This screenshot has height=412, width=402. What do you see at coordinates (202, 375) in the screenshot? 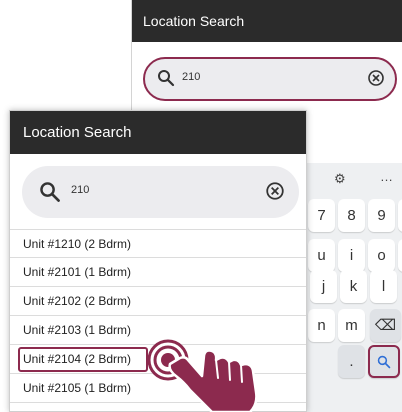
I see `tap-hand-icon` at bounding box center [202, 375].